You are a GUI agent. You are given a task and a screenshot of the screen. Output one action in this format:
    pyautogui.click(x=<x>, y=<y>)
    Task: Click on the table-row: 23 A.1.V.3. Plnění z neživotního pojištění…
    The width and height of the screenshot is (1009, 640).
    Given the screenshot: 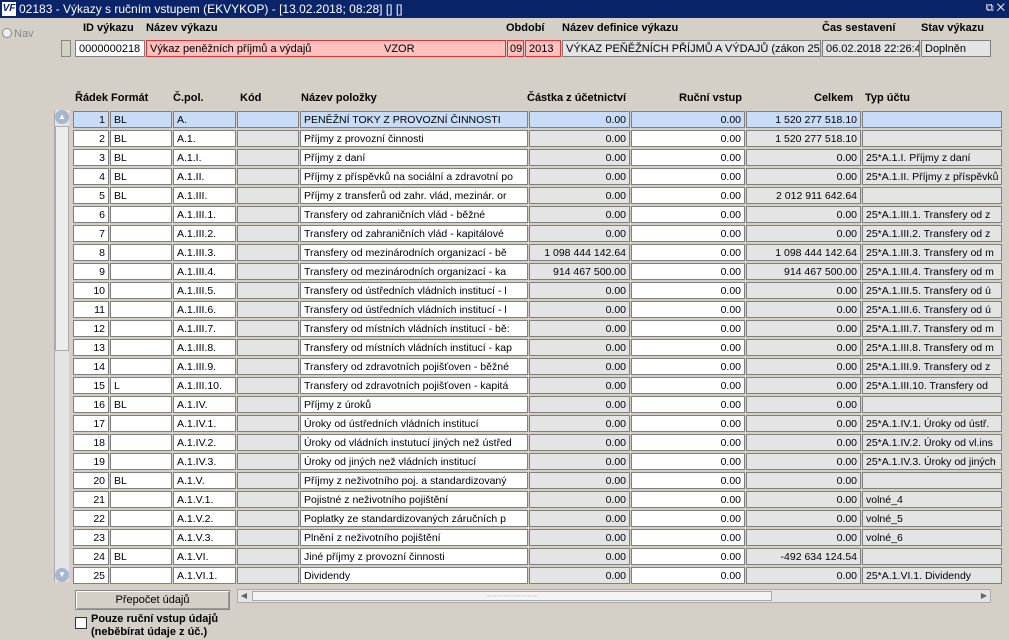 What is the action you would take?
    pyautogui.click(x=540, y=537)
    